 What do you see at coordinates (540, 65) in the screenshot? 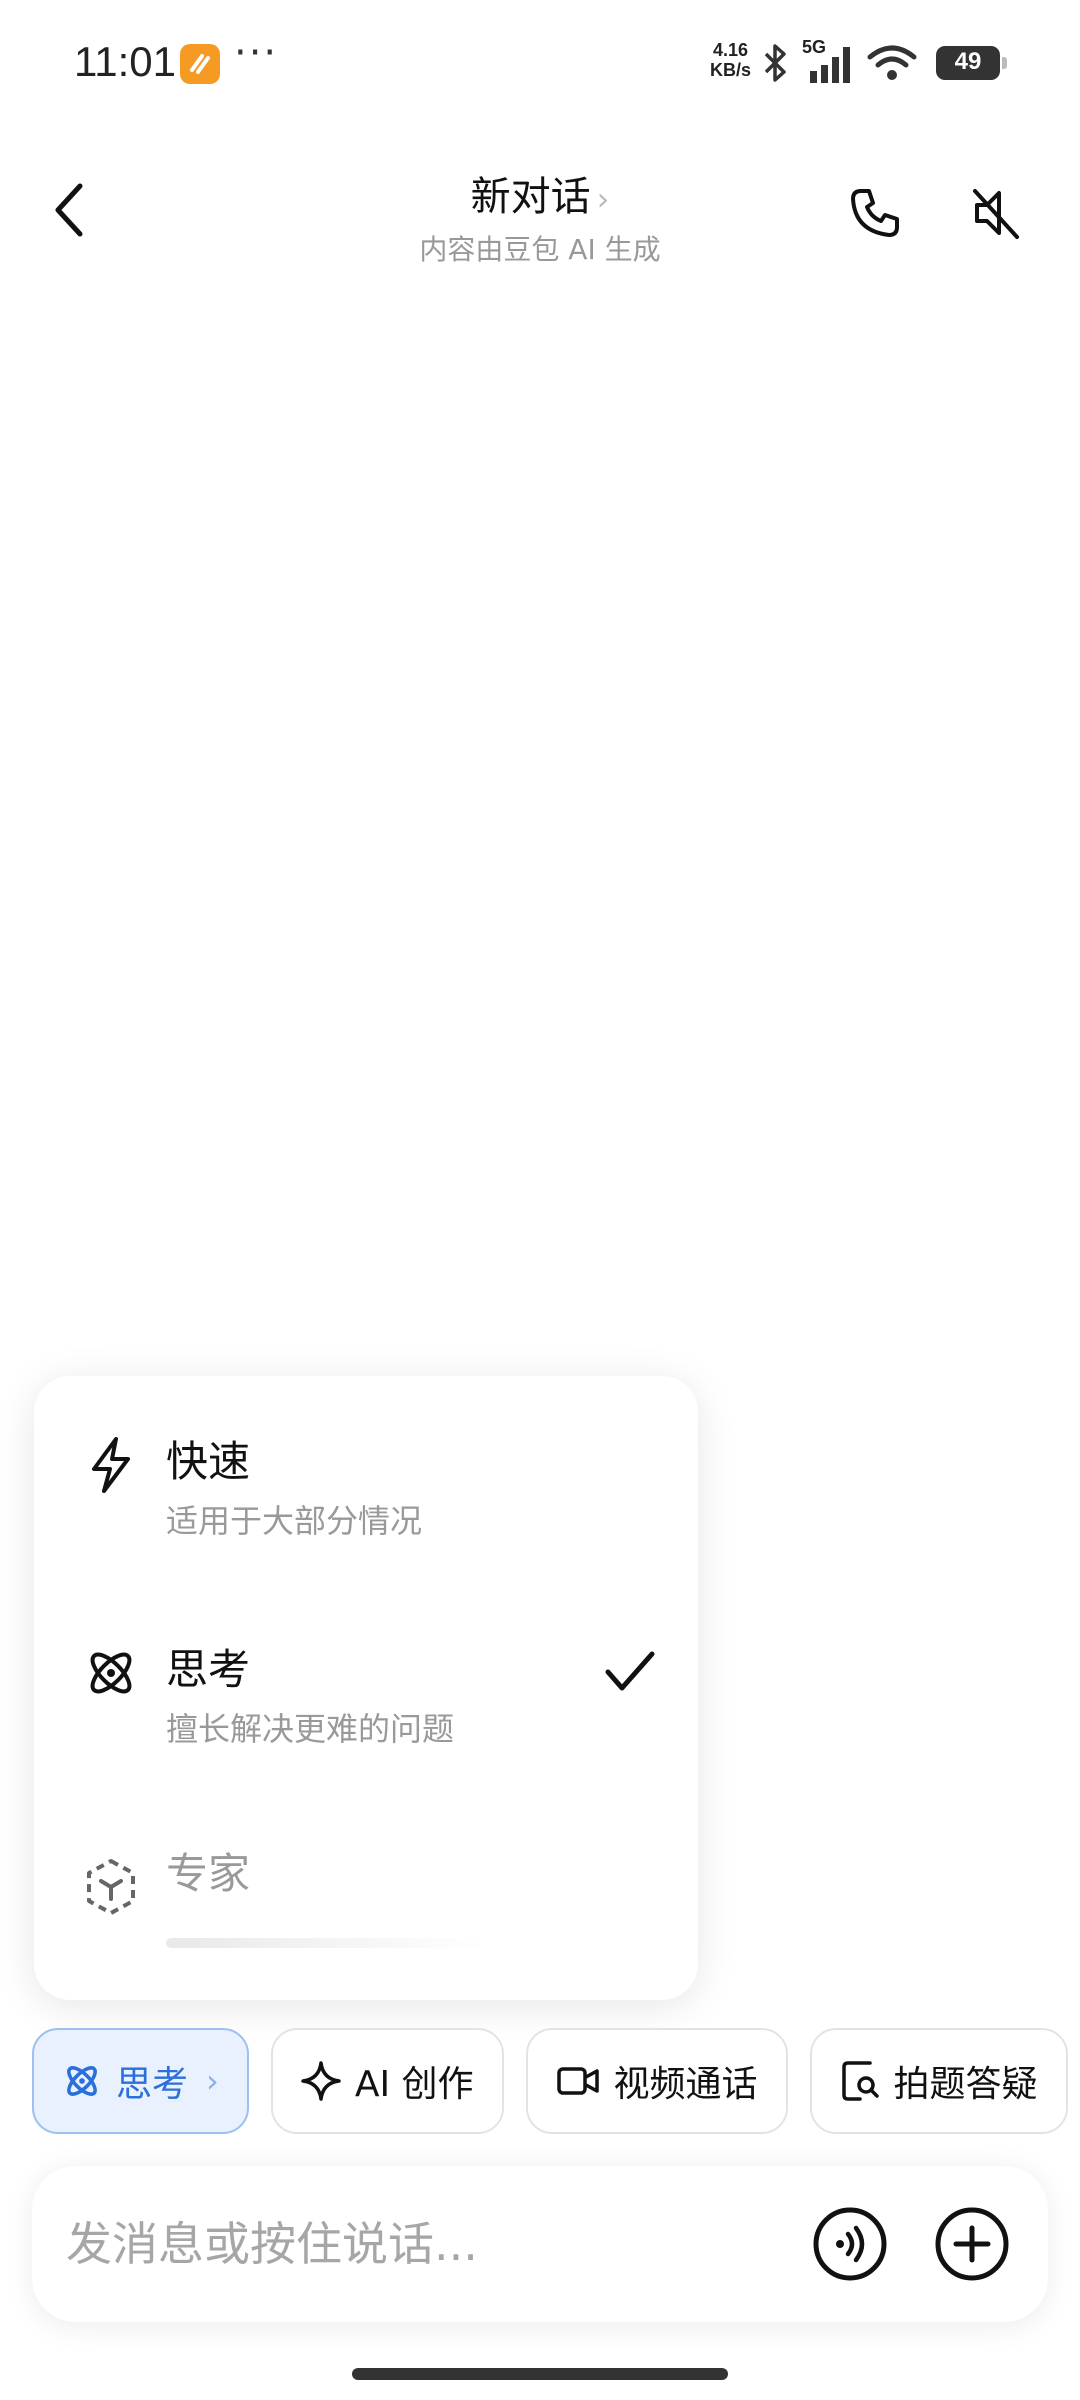
I see `status-bar: 11:01 ··· 4.16 KB/s 5G 49` at bounding box center [540, 65].